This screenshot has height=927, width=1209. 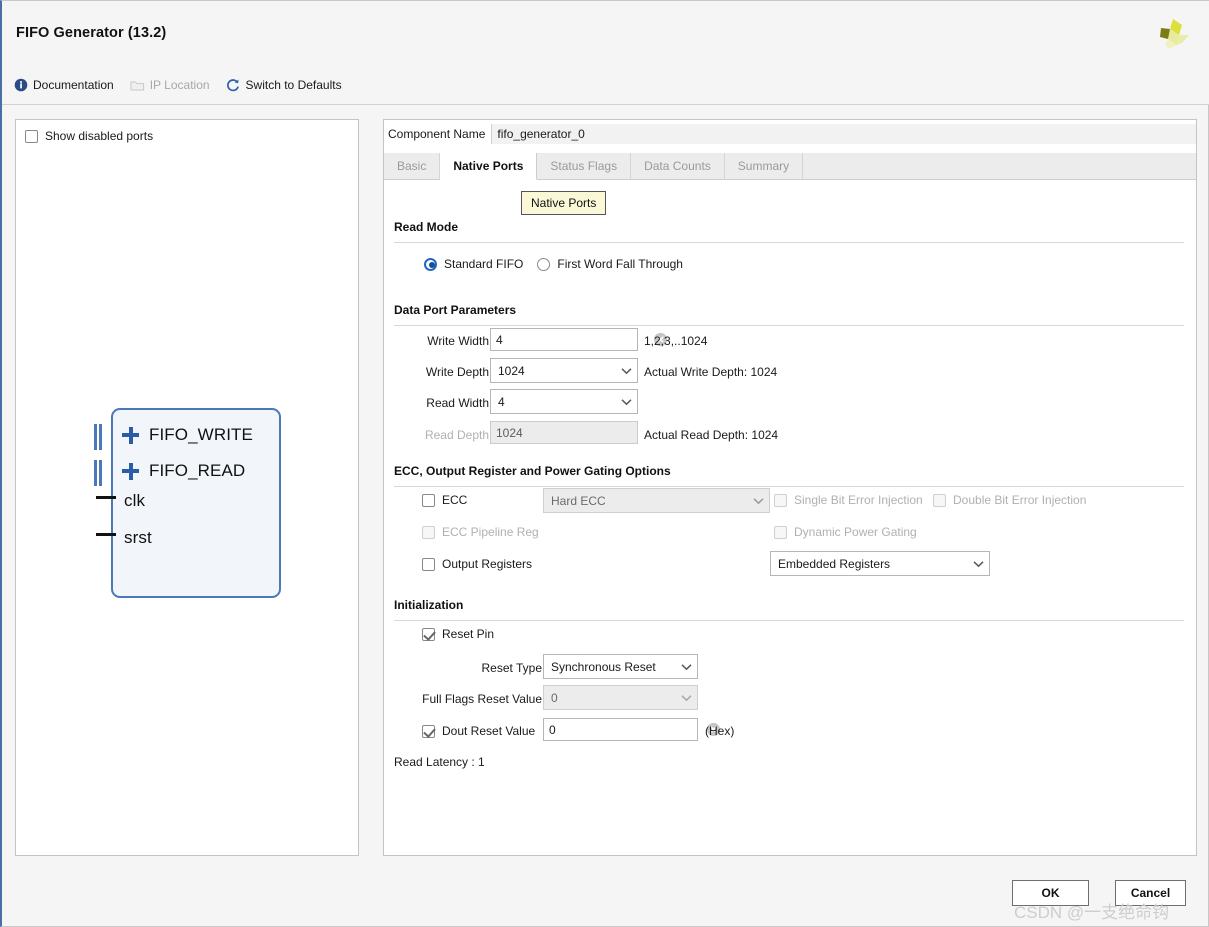 I want to click on component-name-input, so click(x=843, y=134).